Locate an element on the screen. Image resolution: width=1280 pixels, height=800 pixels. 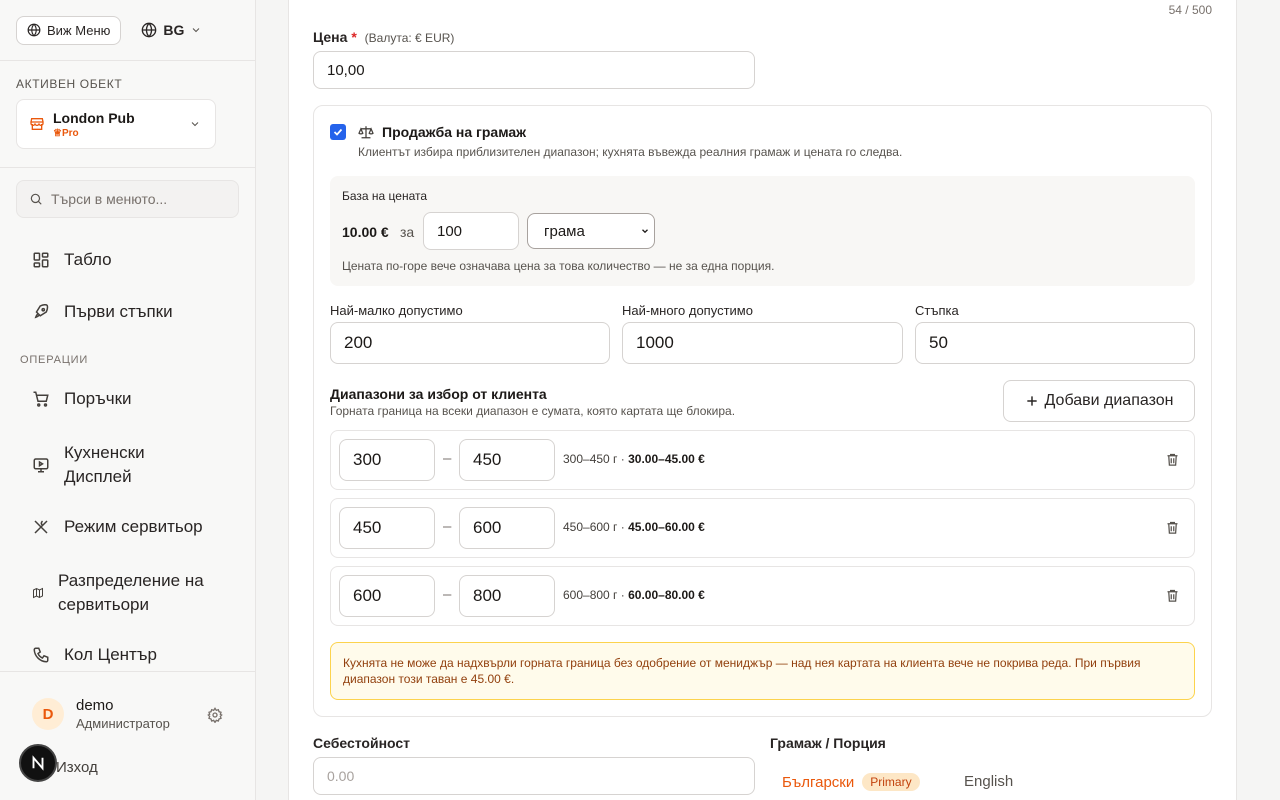
crown-icon: ♕ is located at coordinates (57, 133).